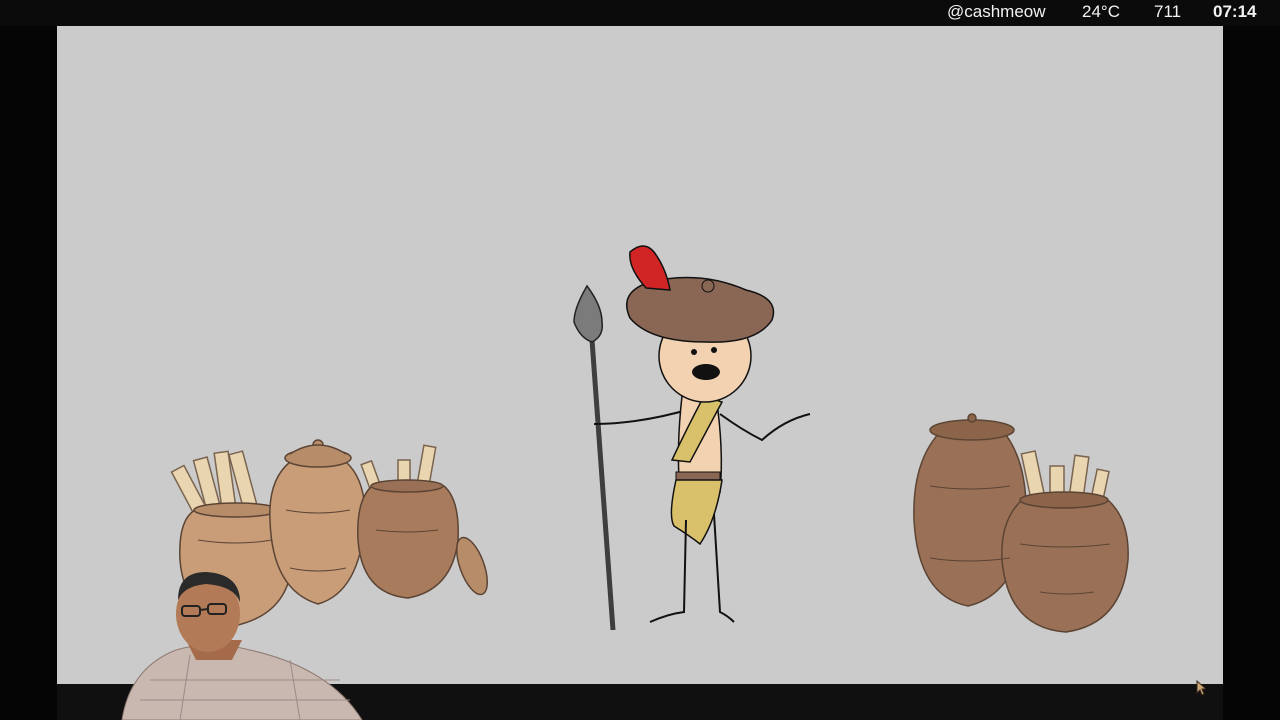 The width and height of the screenshot is (1280, 720). What do you see at coordinates (1201, 688) in the screenshot?
I see `mouse-cursor-icon` at bounding box center [1201, 688].